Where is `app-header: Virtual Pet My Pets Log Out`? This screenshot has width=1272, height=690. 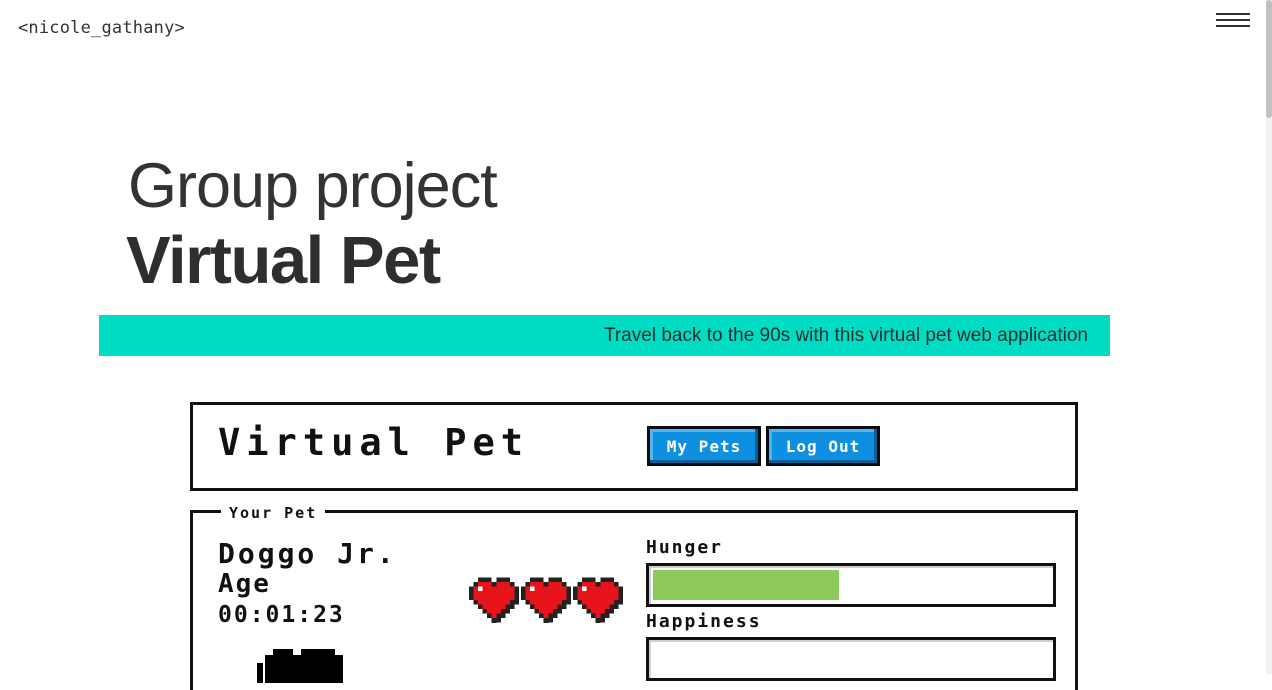 app-header: Virtual Pet My Pets Log Out is located at coordinates (634, 446).